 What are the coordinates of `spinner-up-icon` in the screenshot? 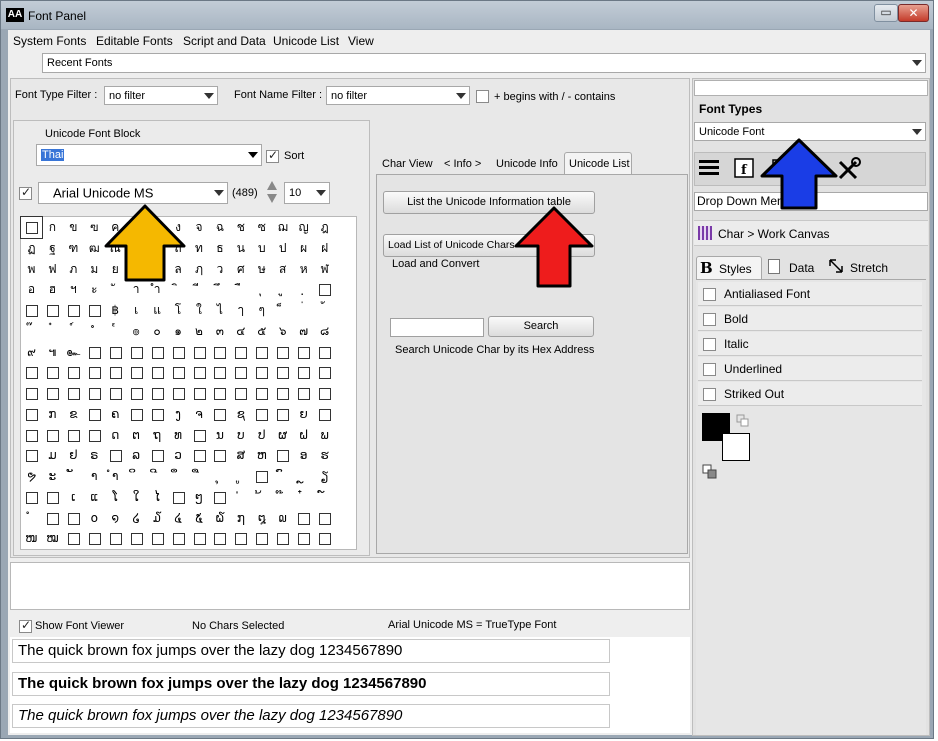 It's located at (272, 185).